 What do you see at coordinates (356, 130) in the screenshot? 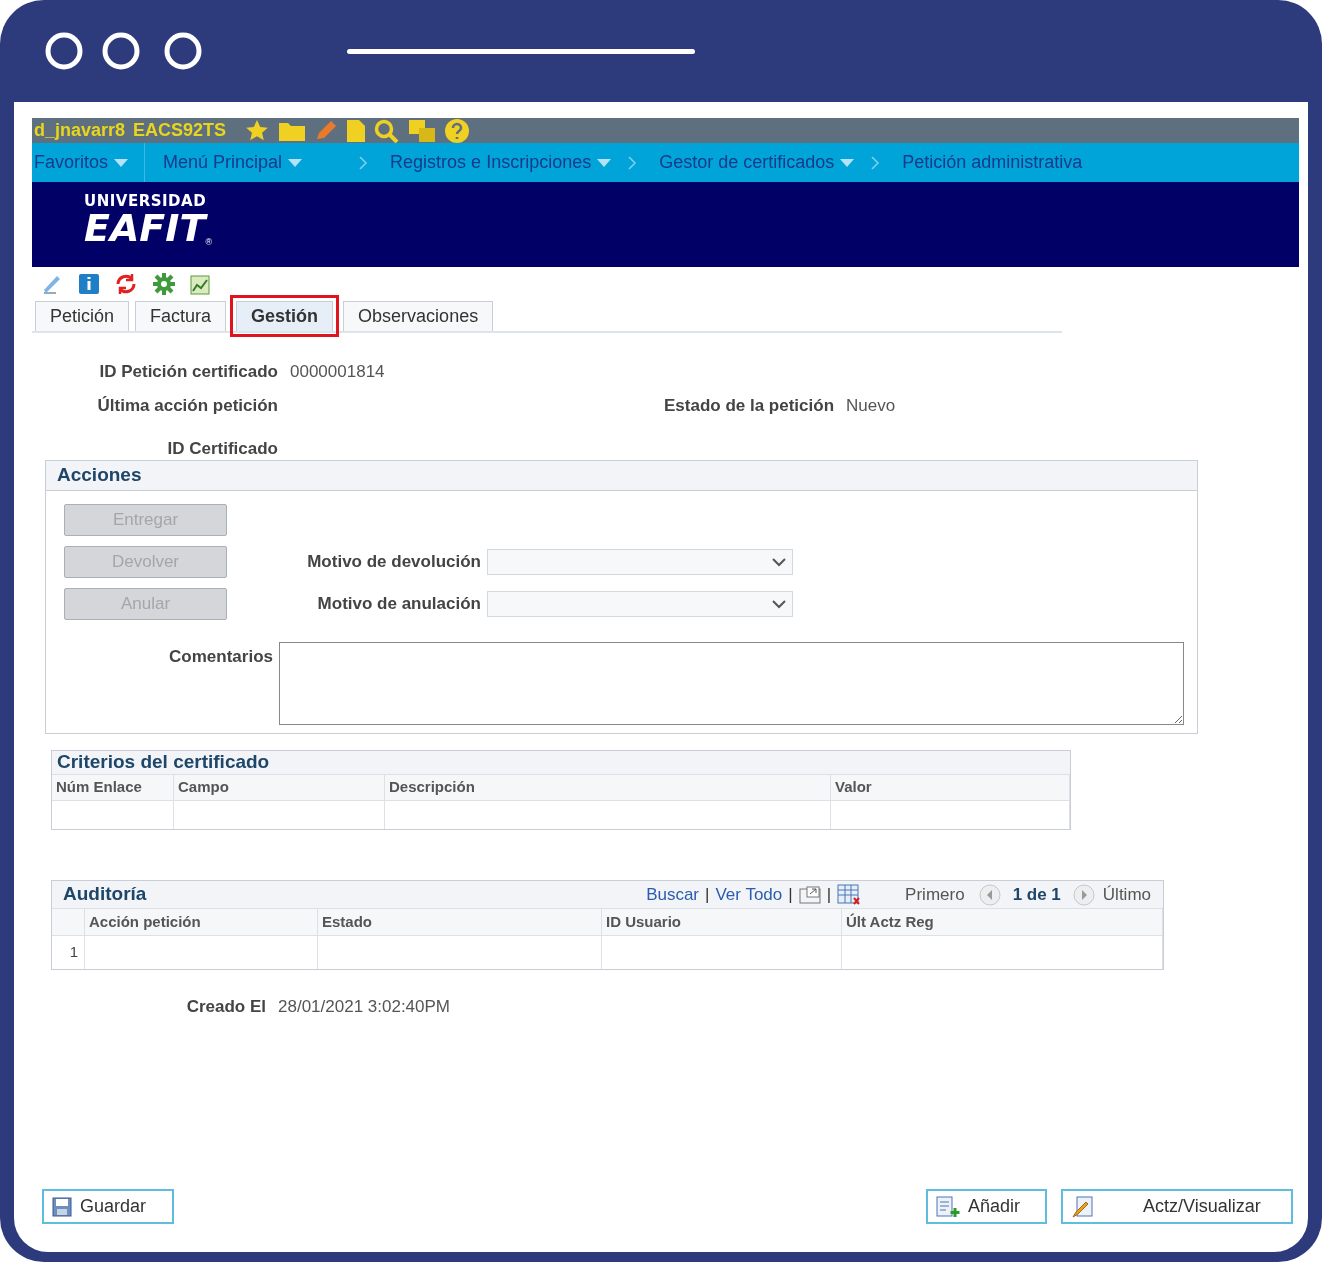
I see `document-icon` at bounding box center [356, 130].